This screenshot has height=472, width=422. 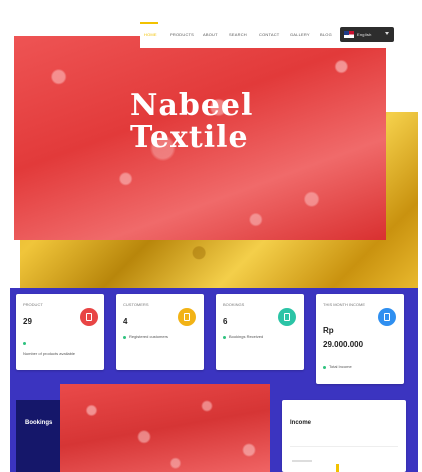 What do you see at coordinates (189, 137) in the screenshot?
I see `hero-title-line2: Textile` at bounding box center [189, 137].